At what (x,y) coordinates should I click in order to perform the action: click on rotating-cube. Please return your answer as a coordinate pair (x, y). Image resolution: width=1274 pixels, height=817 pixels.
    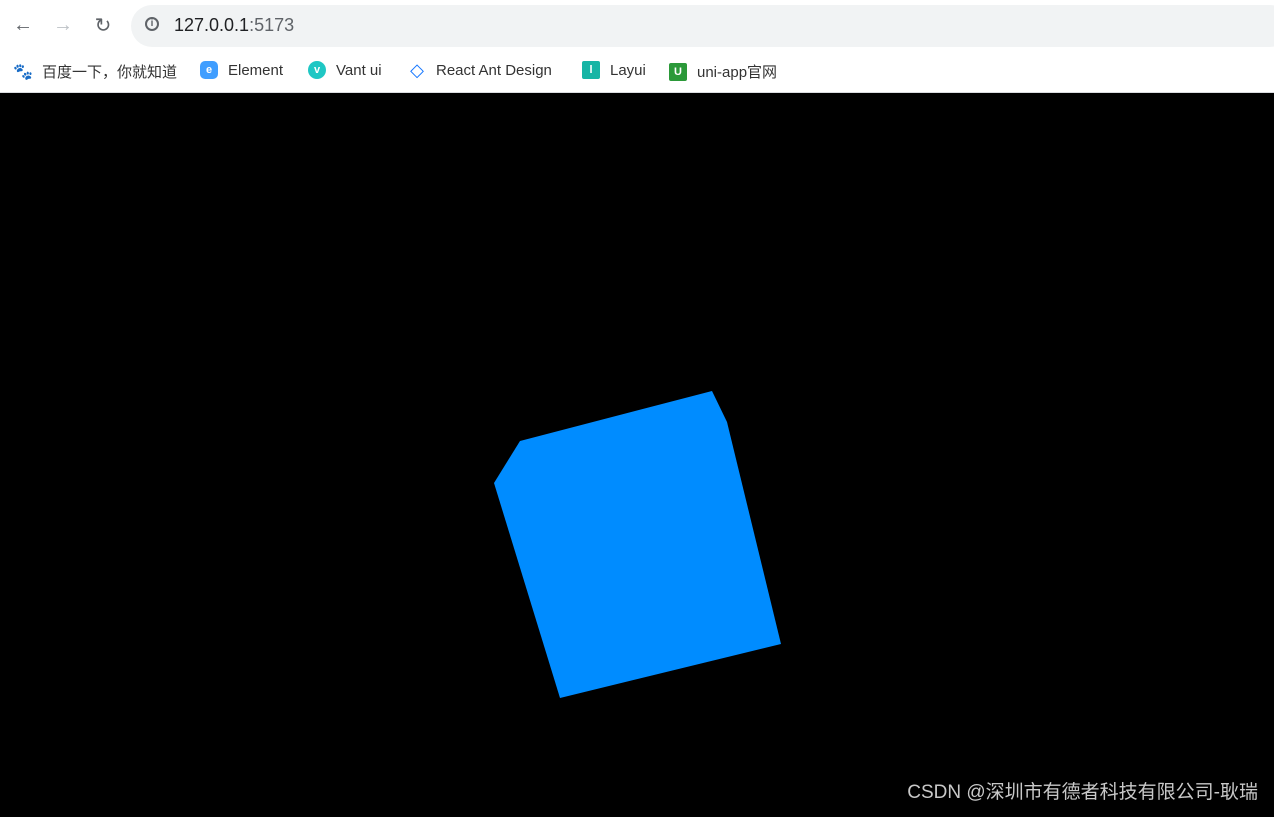
    Looking at the image, I should click on (637, 544).